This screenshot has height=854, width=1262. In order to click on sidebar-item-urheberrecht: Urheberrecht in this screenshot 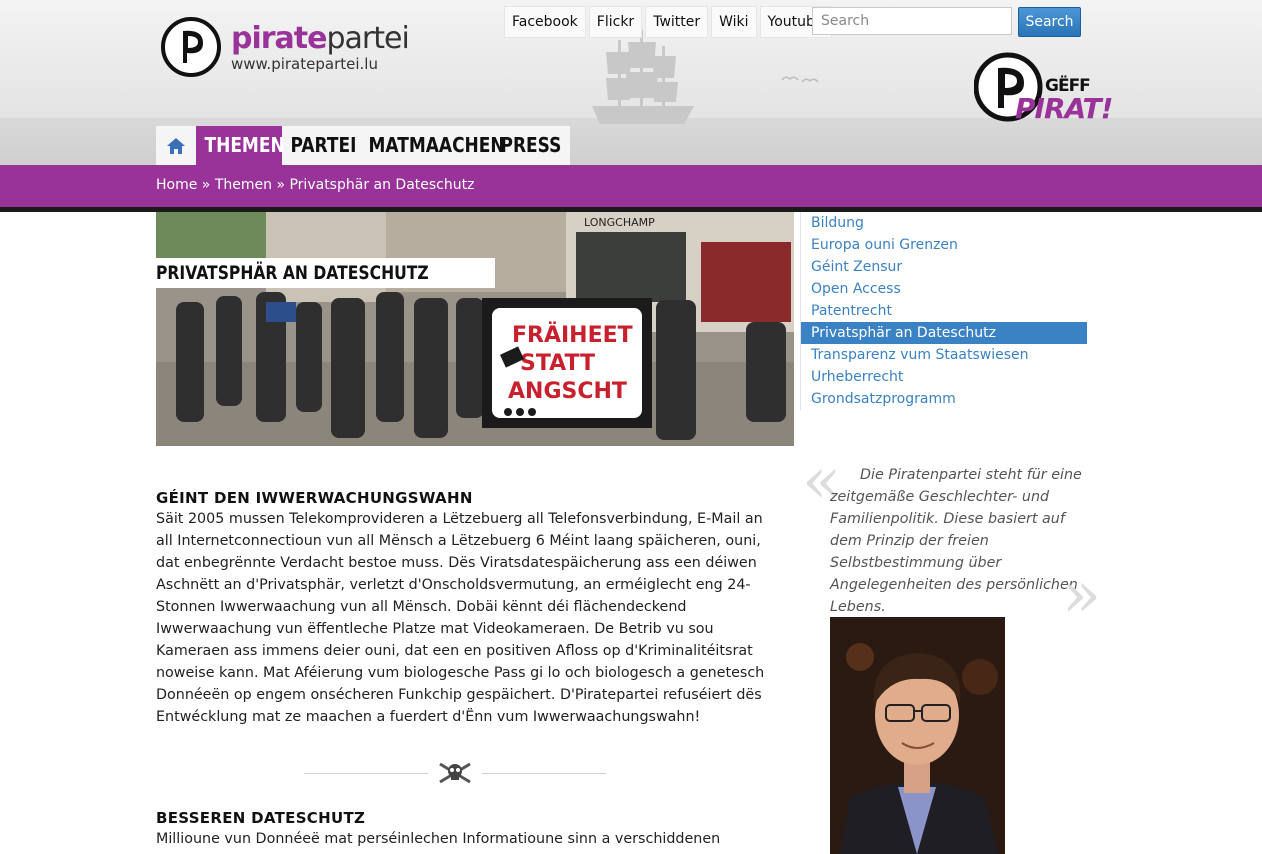, I will do `click(944, 377)`.